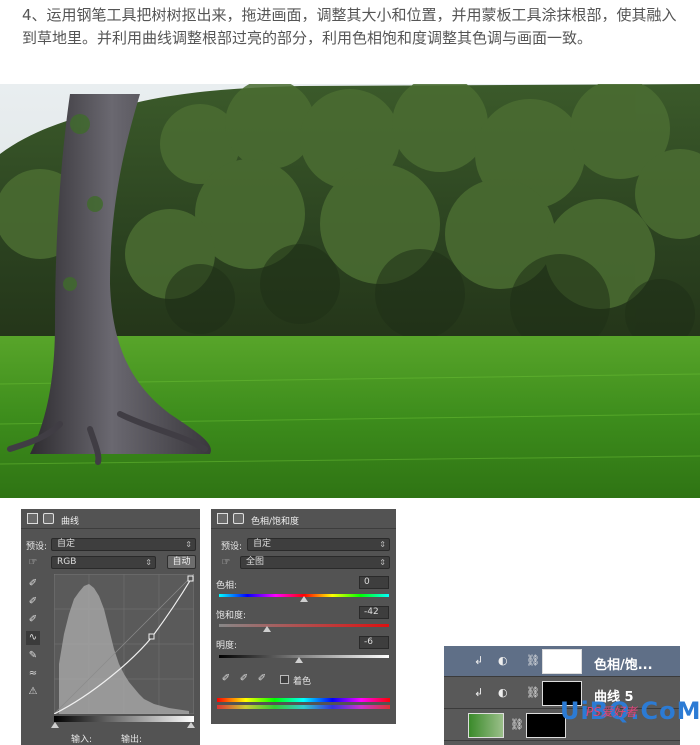  What do you see at coordinates (304, 599) in the screenshot?
I see `hue-slider-thumb` at bounding box center [304, 599].